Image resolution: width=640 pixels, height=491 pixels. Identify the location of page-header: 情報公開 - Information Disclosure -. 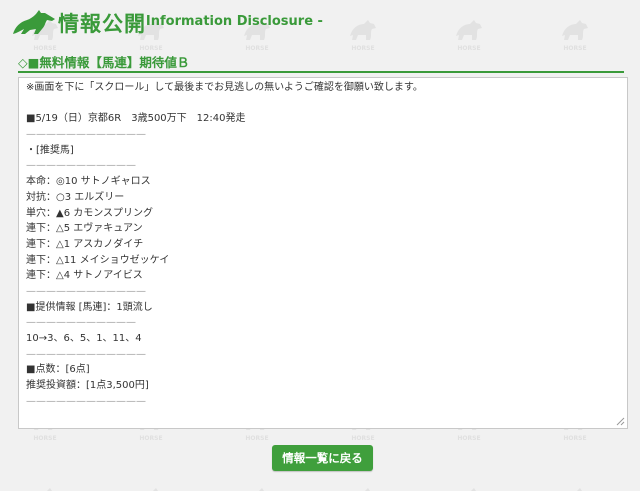
(320, 22).